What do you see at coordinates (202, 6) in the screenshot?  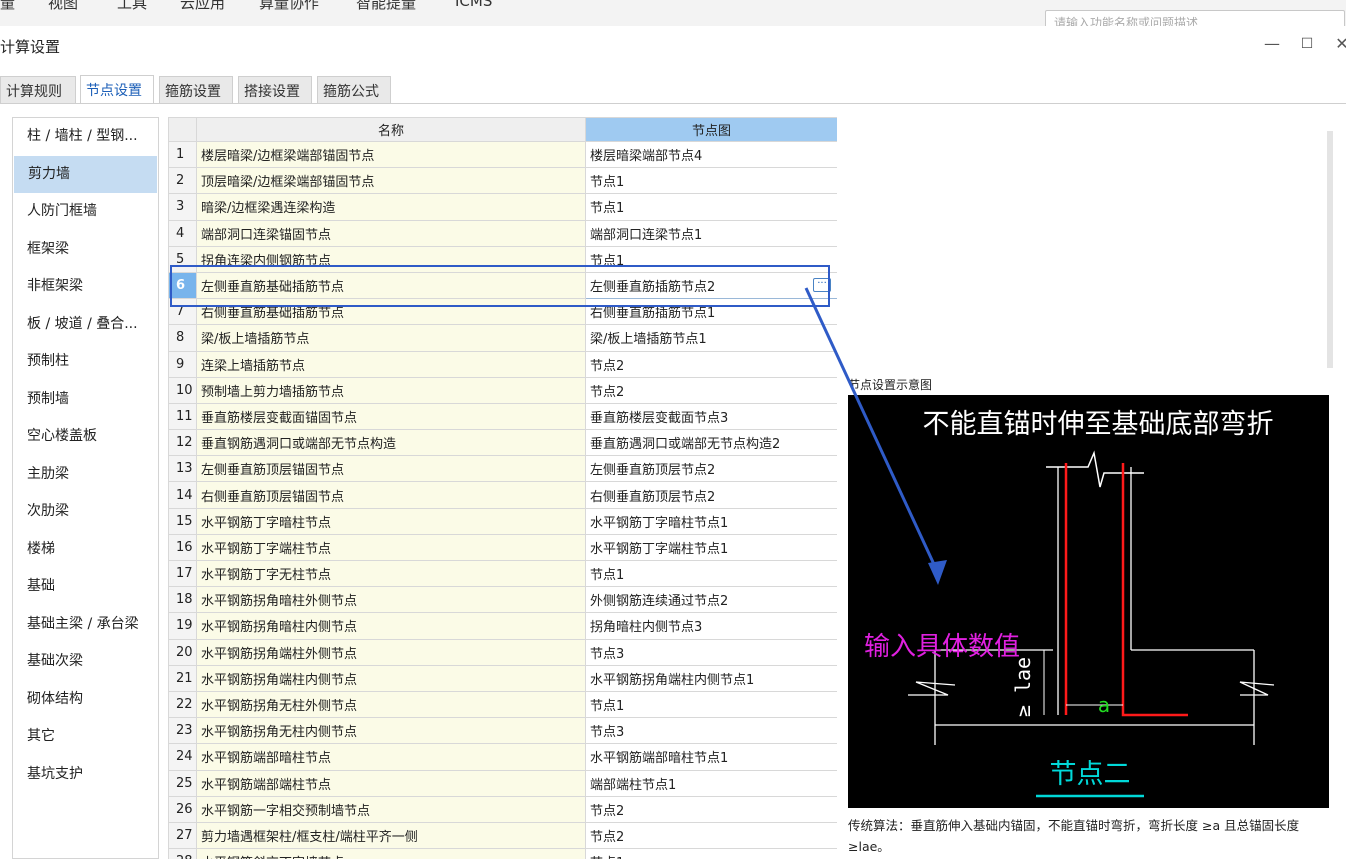 I see `menu-item-cloud: 云应用` at bounding box center [202, 6].